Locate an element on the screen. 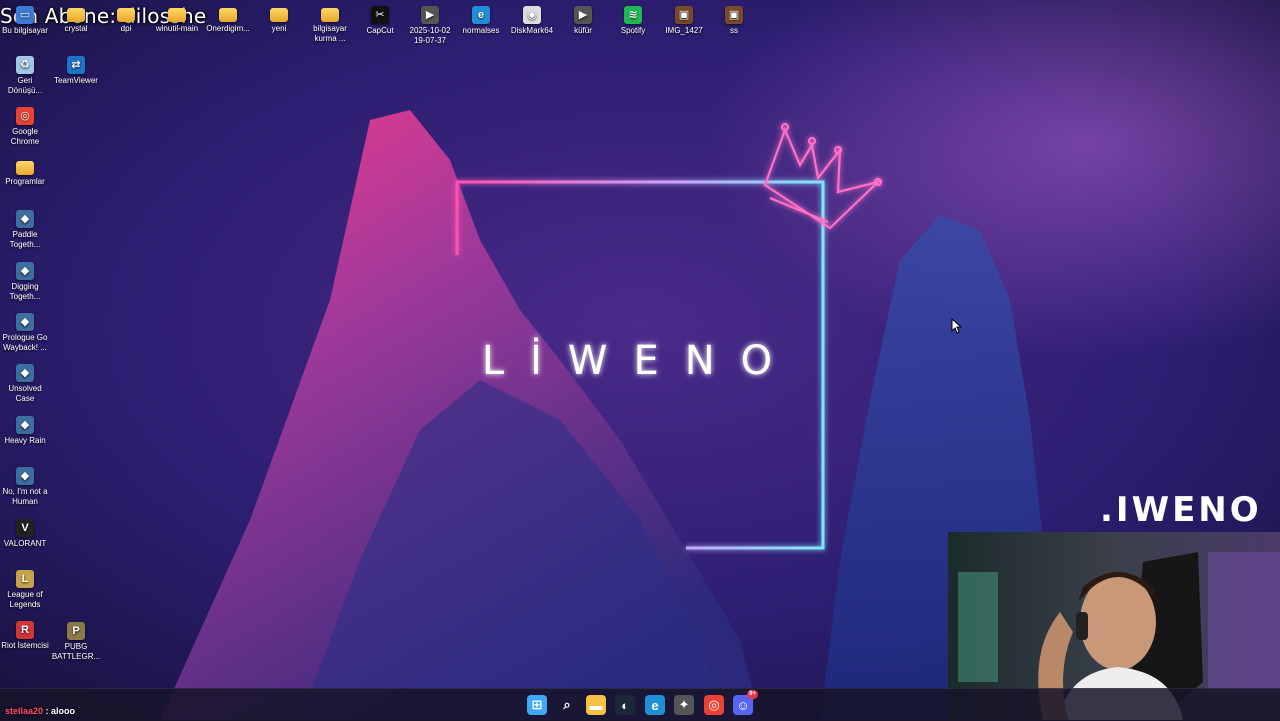 Image resolution: width=1280 pixels, height=721 pixels. desktop-icon: ◆ No, I'm not a Human is located at coordinates (25, 485).